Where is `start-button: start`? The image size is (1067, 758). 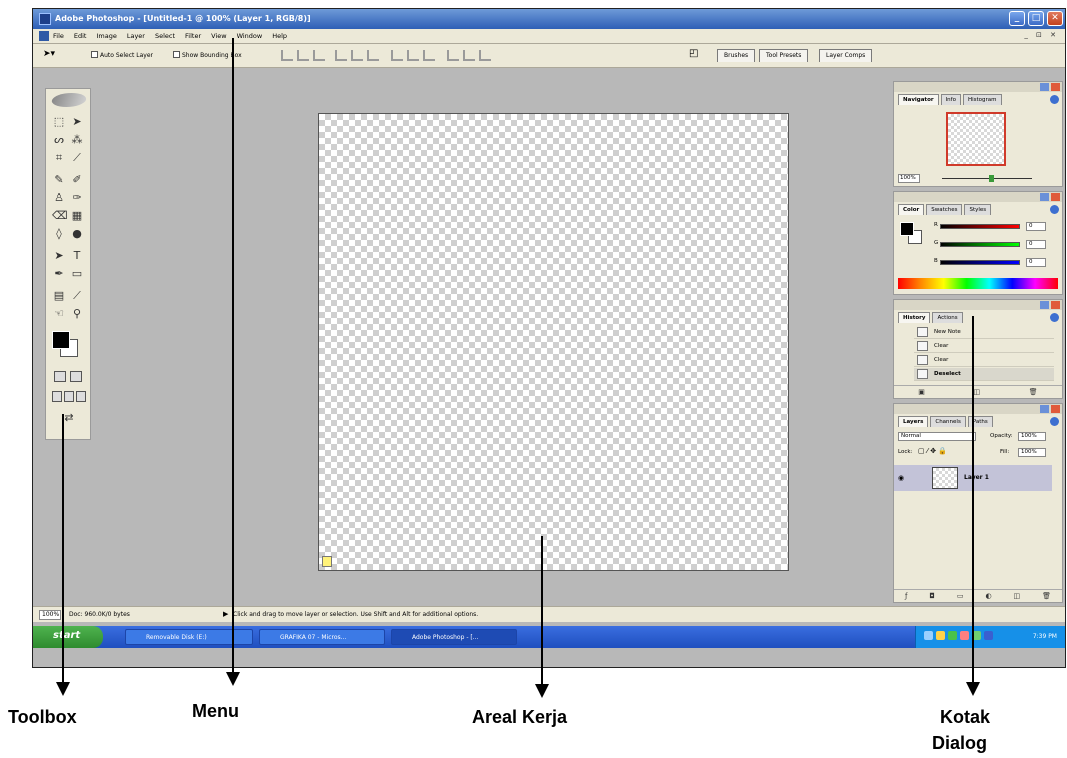 start-button: start is located at coordinates (68, 637).